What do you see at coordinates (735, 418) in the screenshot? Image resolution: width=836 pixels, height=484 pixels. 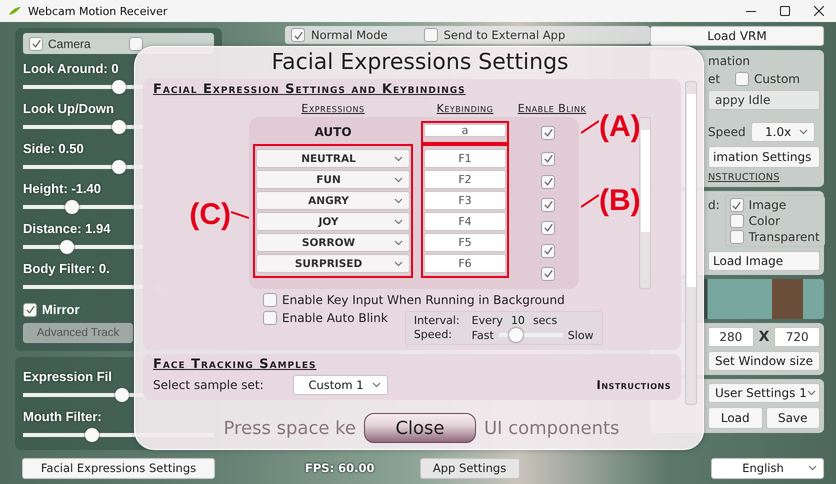 I see `load-button: Load` at bounding box center [735, 418].